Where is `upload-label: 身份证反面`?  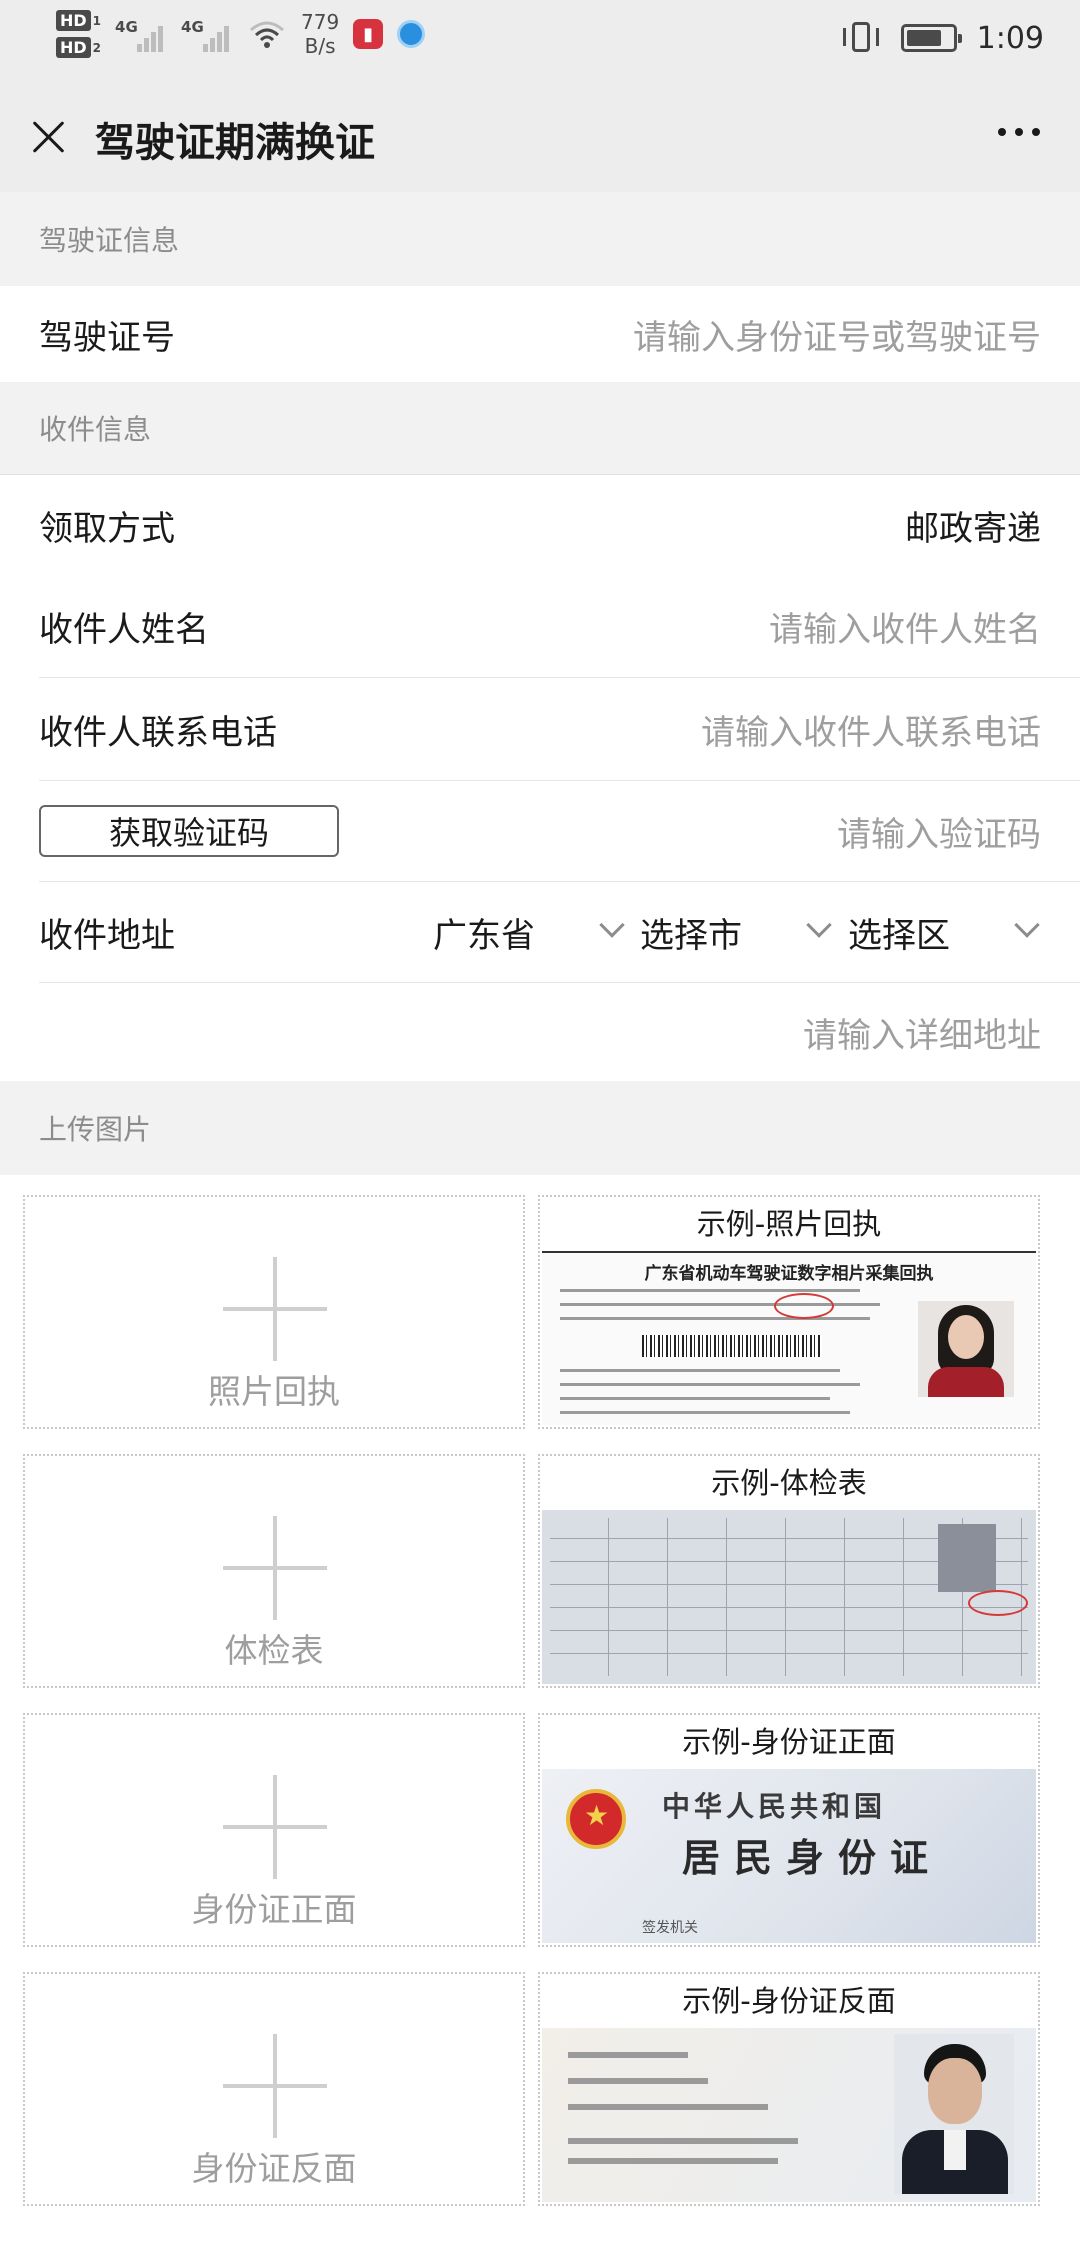 upload-label: 身份证反面 is located at coordinates (274, 2168).